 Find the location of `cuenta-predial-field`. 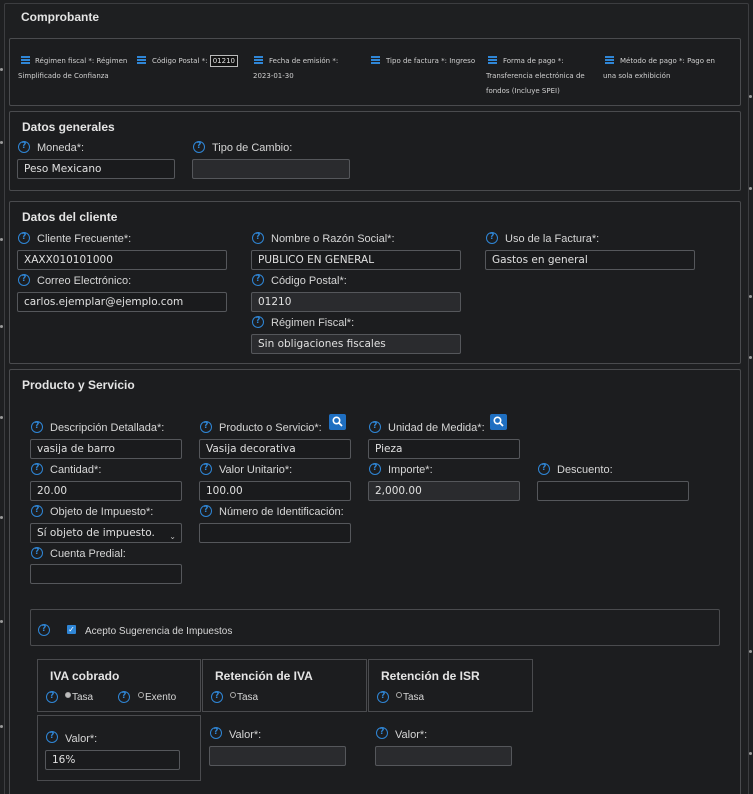

cuenta-predial-field is located at coordinates (106, 574).